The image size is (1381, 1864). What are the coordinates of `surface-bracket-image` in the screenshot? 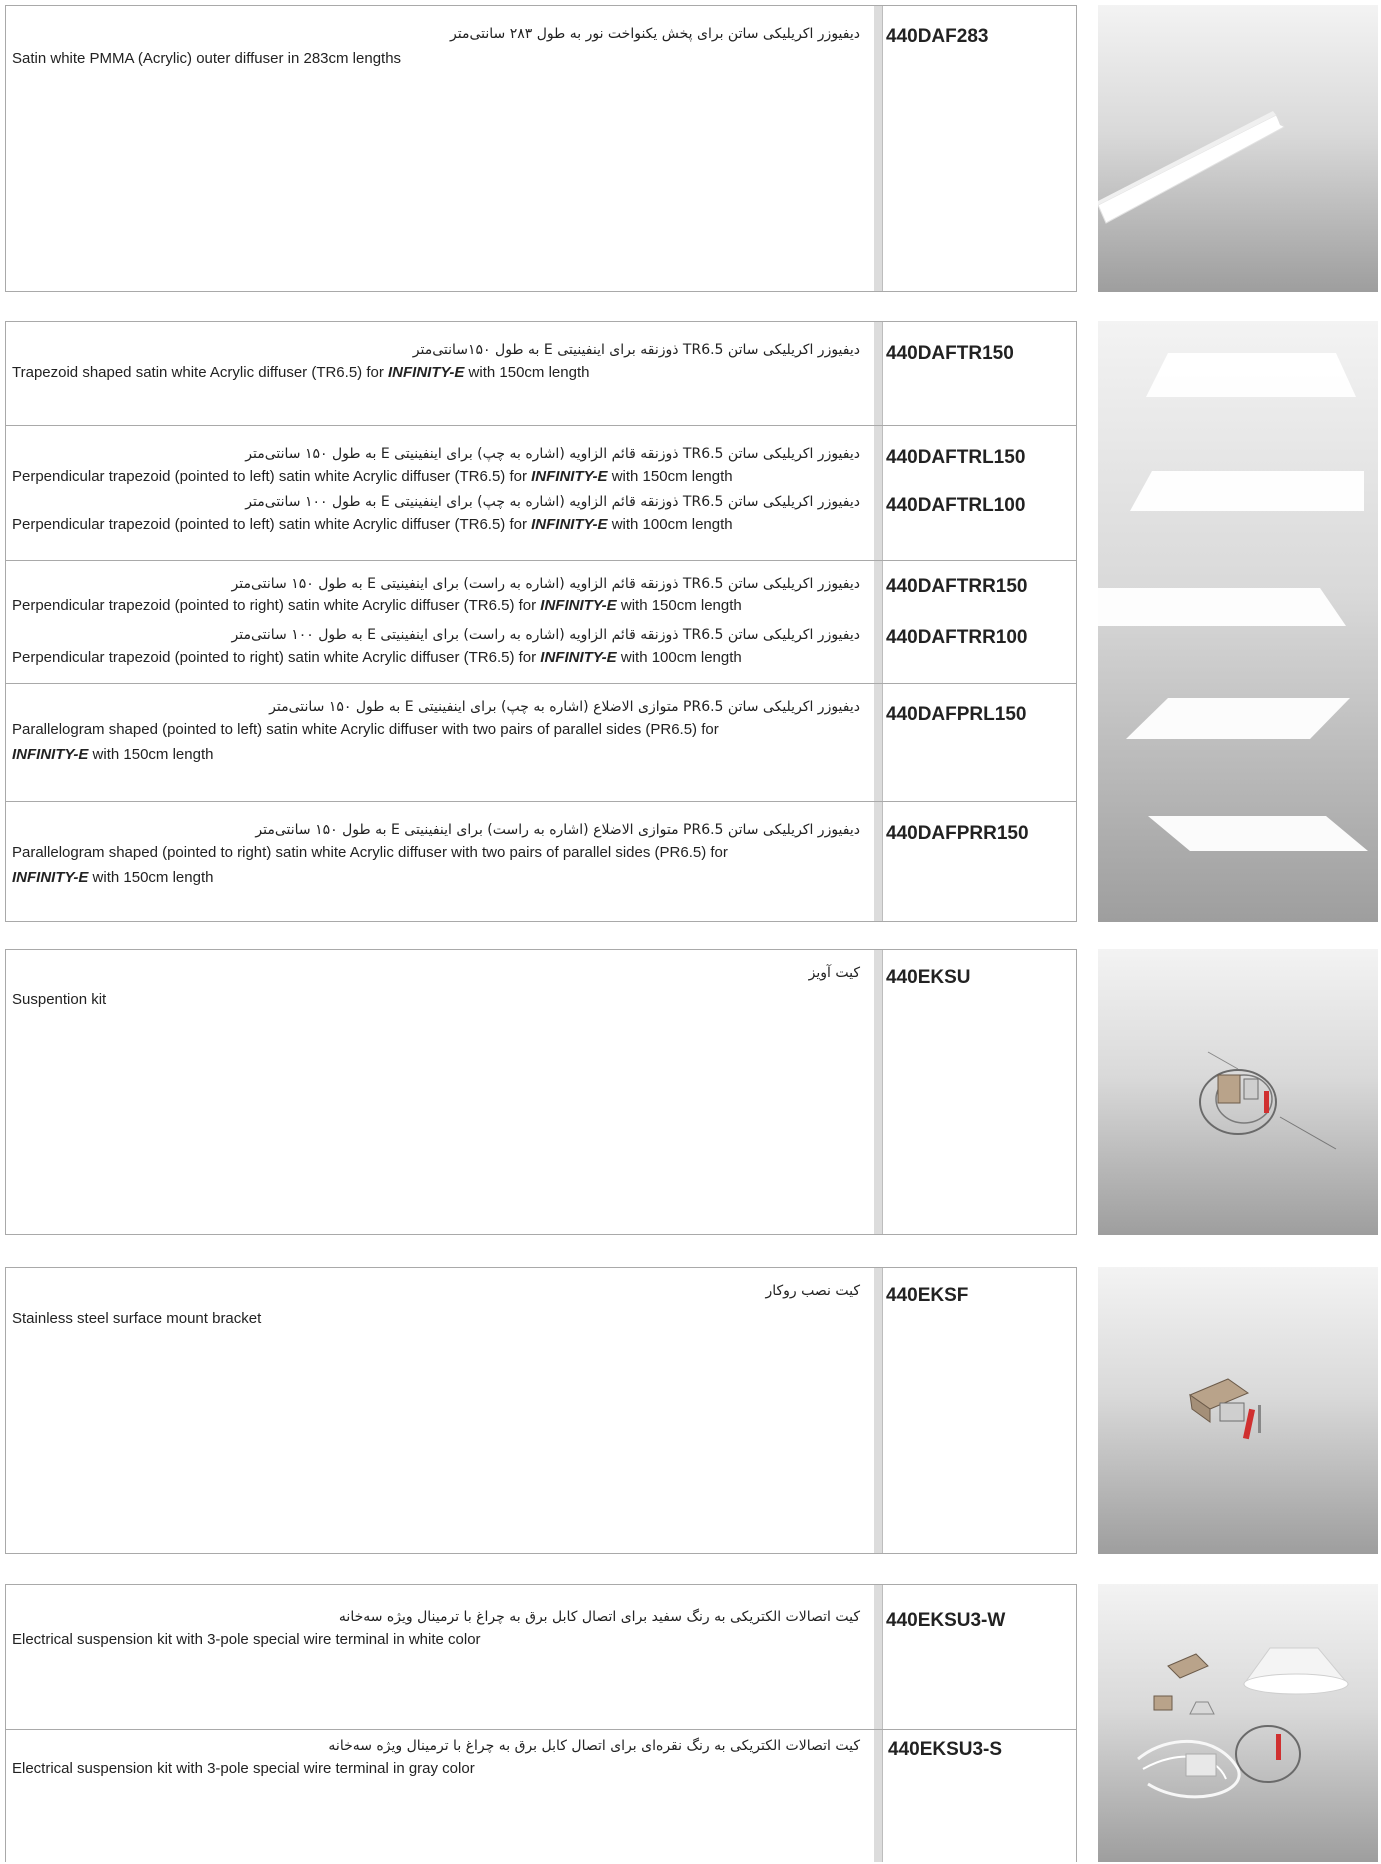 It's located at (1224, 1409).